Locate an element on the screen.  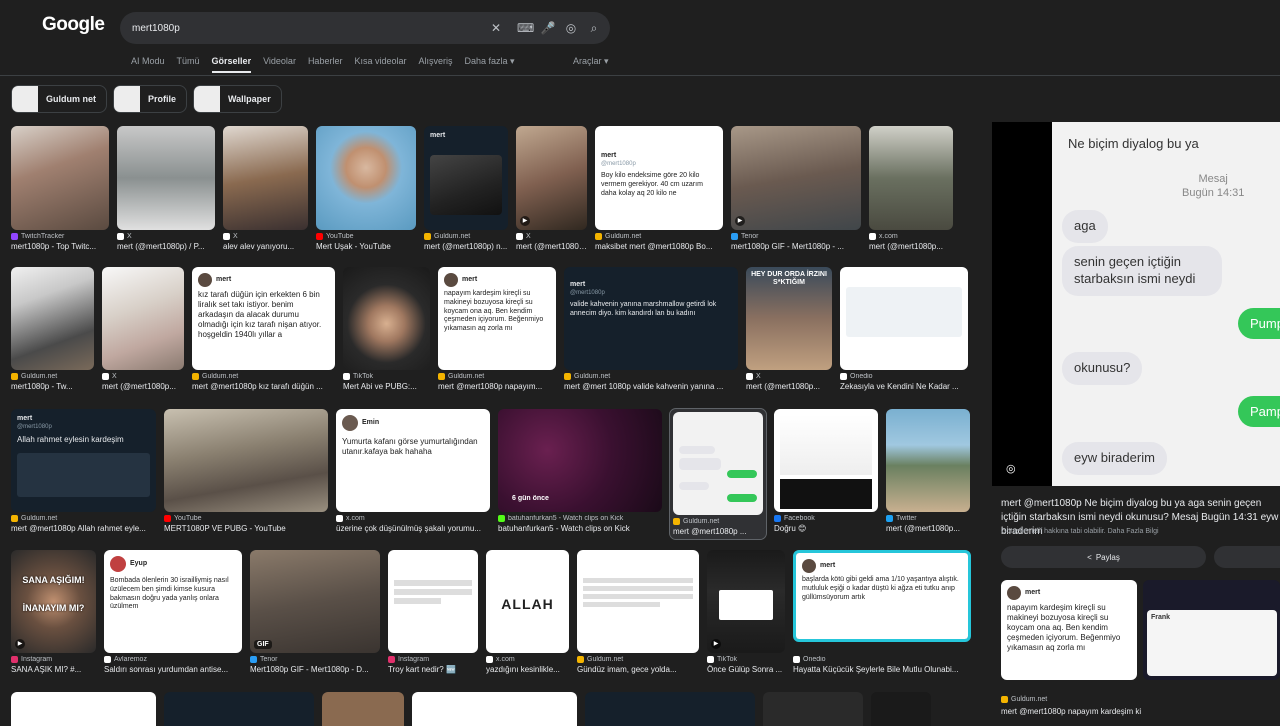
tab-images: Görseller is located at coordinates (232, 63).